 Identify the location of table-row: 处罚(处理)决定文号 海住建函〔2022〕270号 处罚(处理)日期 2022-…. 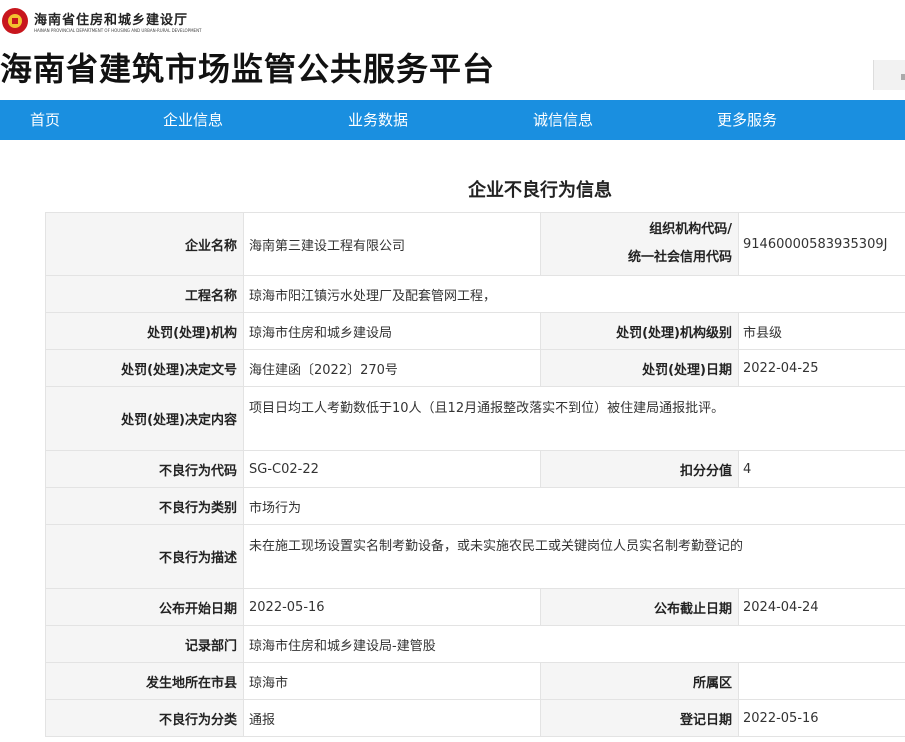
(475, 368).